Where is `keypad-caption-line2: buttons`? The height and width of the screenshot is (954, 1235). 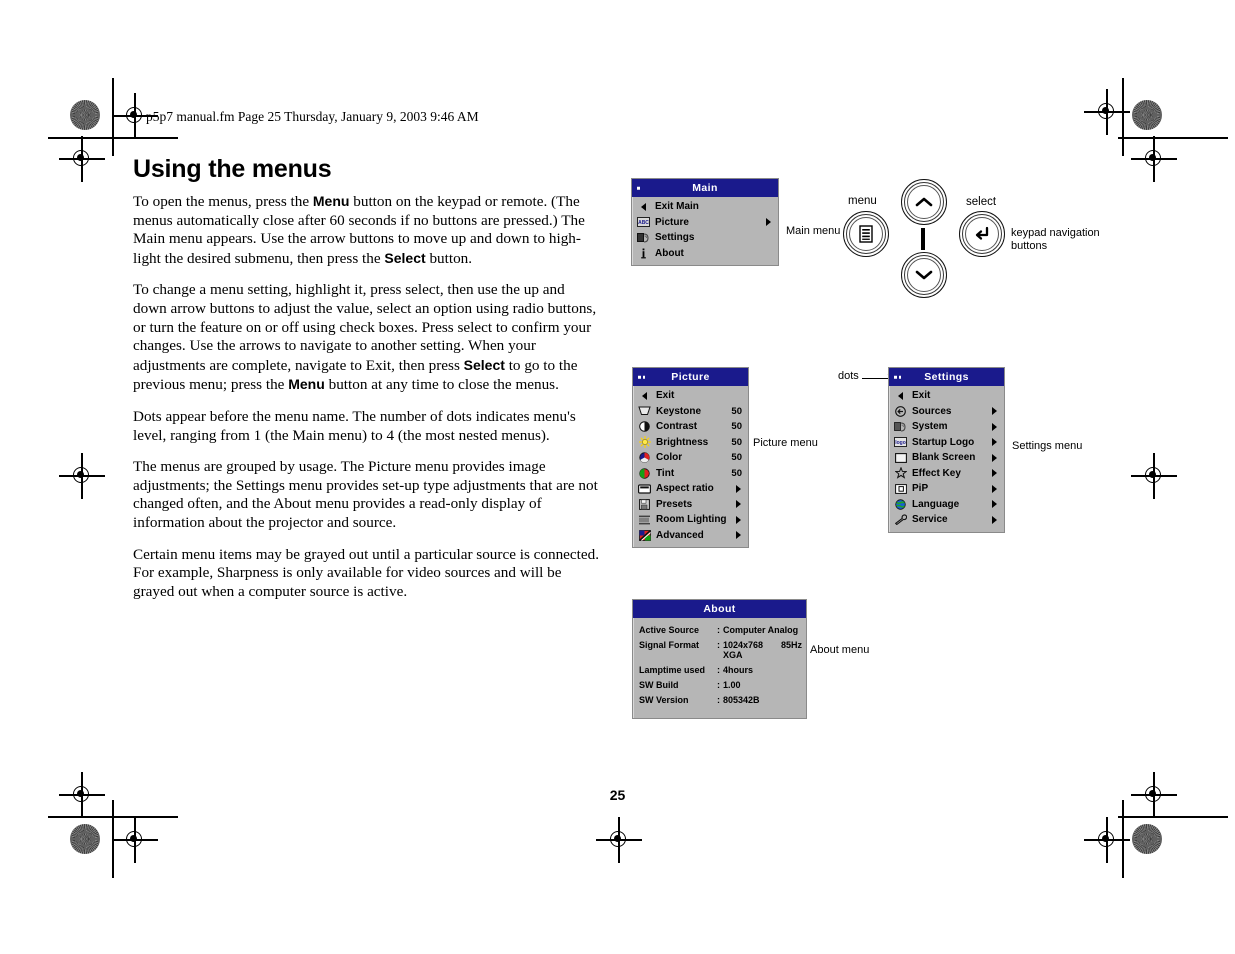
keypad-caption-line2: buttons is located at coordinates (1029, 246).